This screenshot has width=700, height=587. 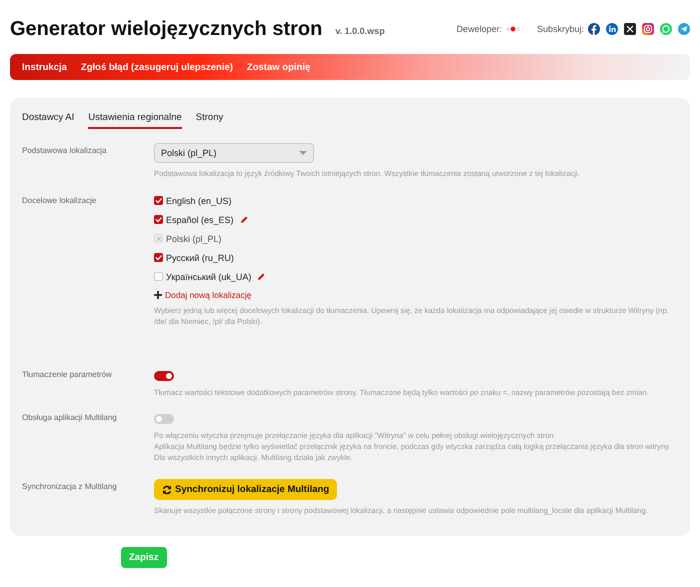 I want to click on telegram-icon, so click(x=684, y=29).